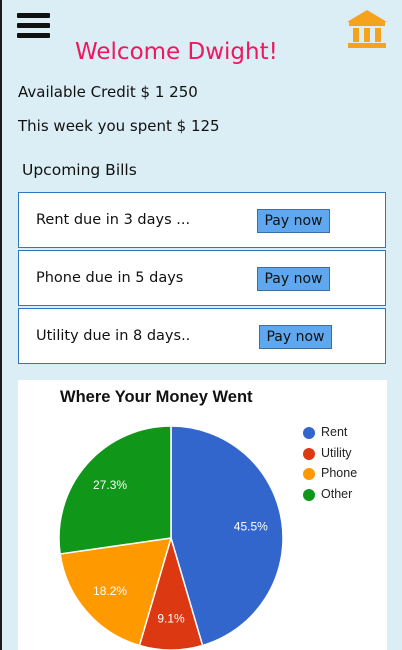  I want to click on weekly-spending: This week you spent $ 125, so click(119, 126).